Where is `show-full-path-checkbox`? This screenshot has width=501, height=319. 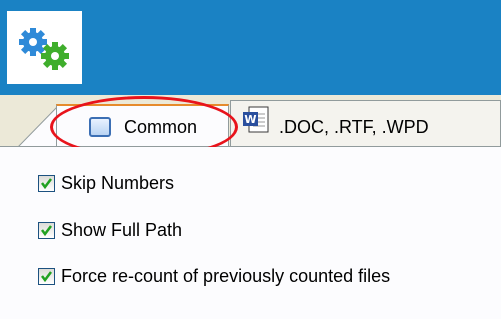
show-full-path-checkbox is located at coordinates (46, 230).